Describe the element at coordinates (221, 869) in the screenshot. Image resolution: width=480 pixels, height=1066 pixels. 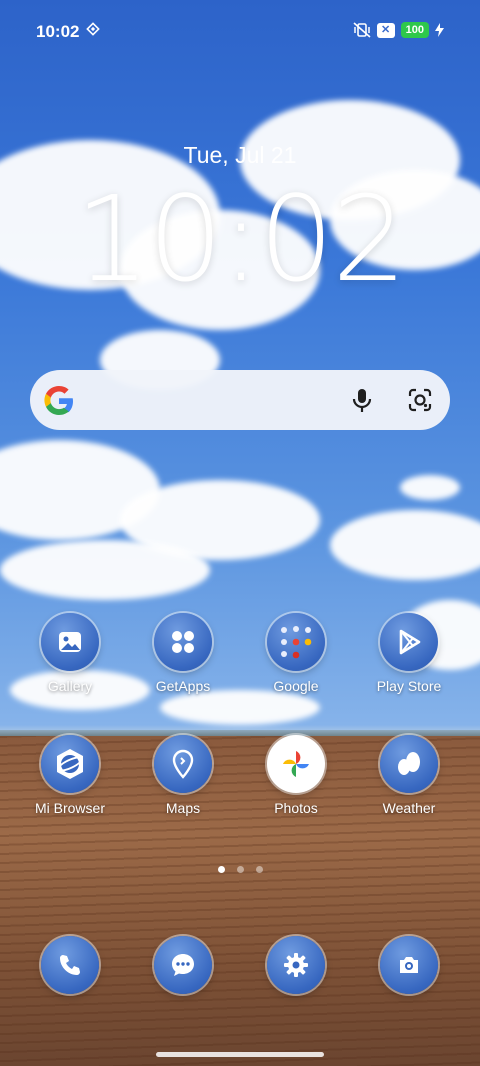
I see `page-dot-active` at that location.